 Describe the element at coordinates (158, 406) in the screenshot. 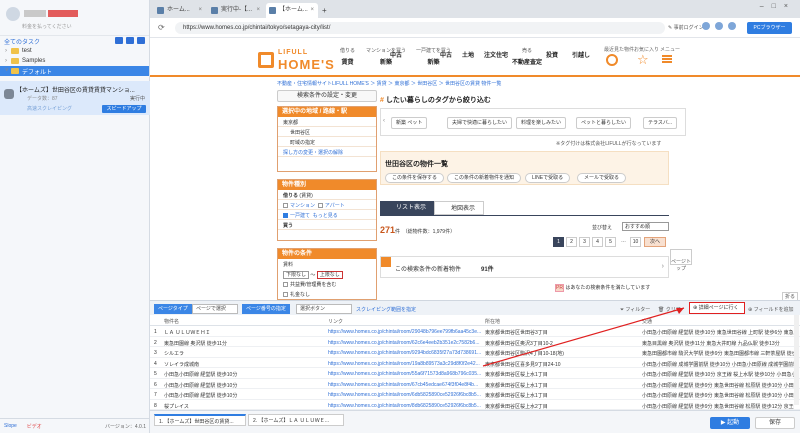

I see `row-number: 8` at that location.